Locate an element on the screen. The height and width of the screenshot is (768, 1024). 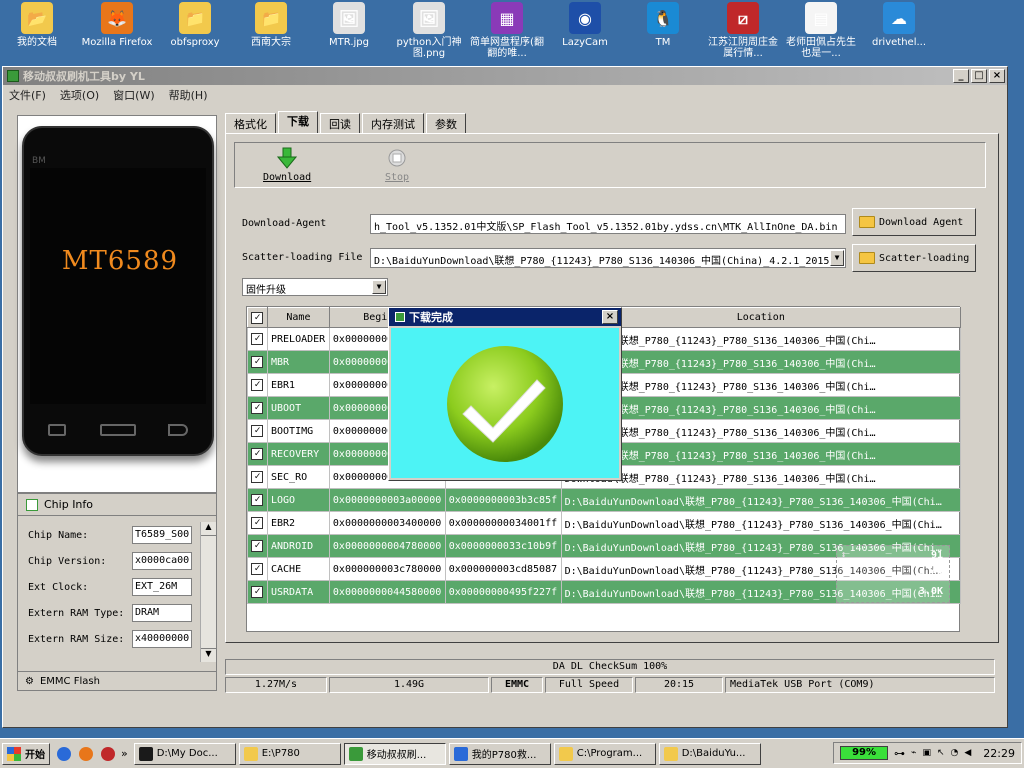
battery-percent: 99% is located at coordinates (864, 752).